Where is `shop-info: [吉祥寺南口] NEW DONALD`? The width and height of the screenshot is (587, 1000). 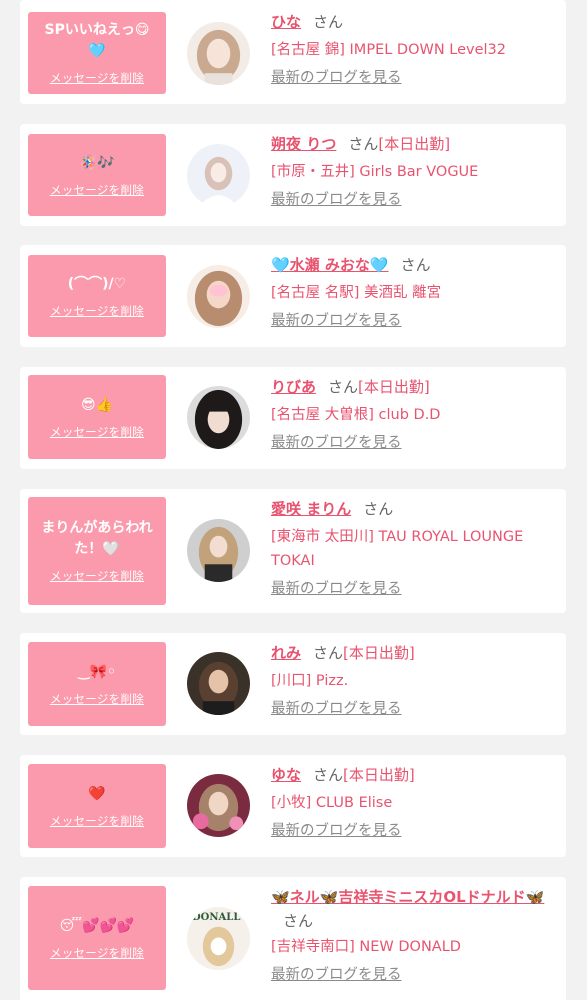 shop-info: [吉祥寺南口] NEW DONALD is located at coordinates (366, 947).